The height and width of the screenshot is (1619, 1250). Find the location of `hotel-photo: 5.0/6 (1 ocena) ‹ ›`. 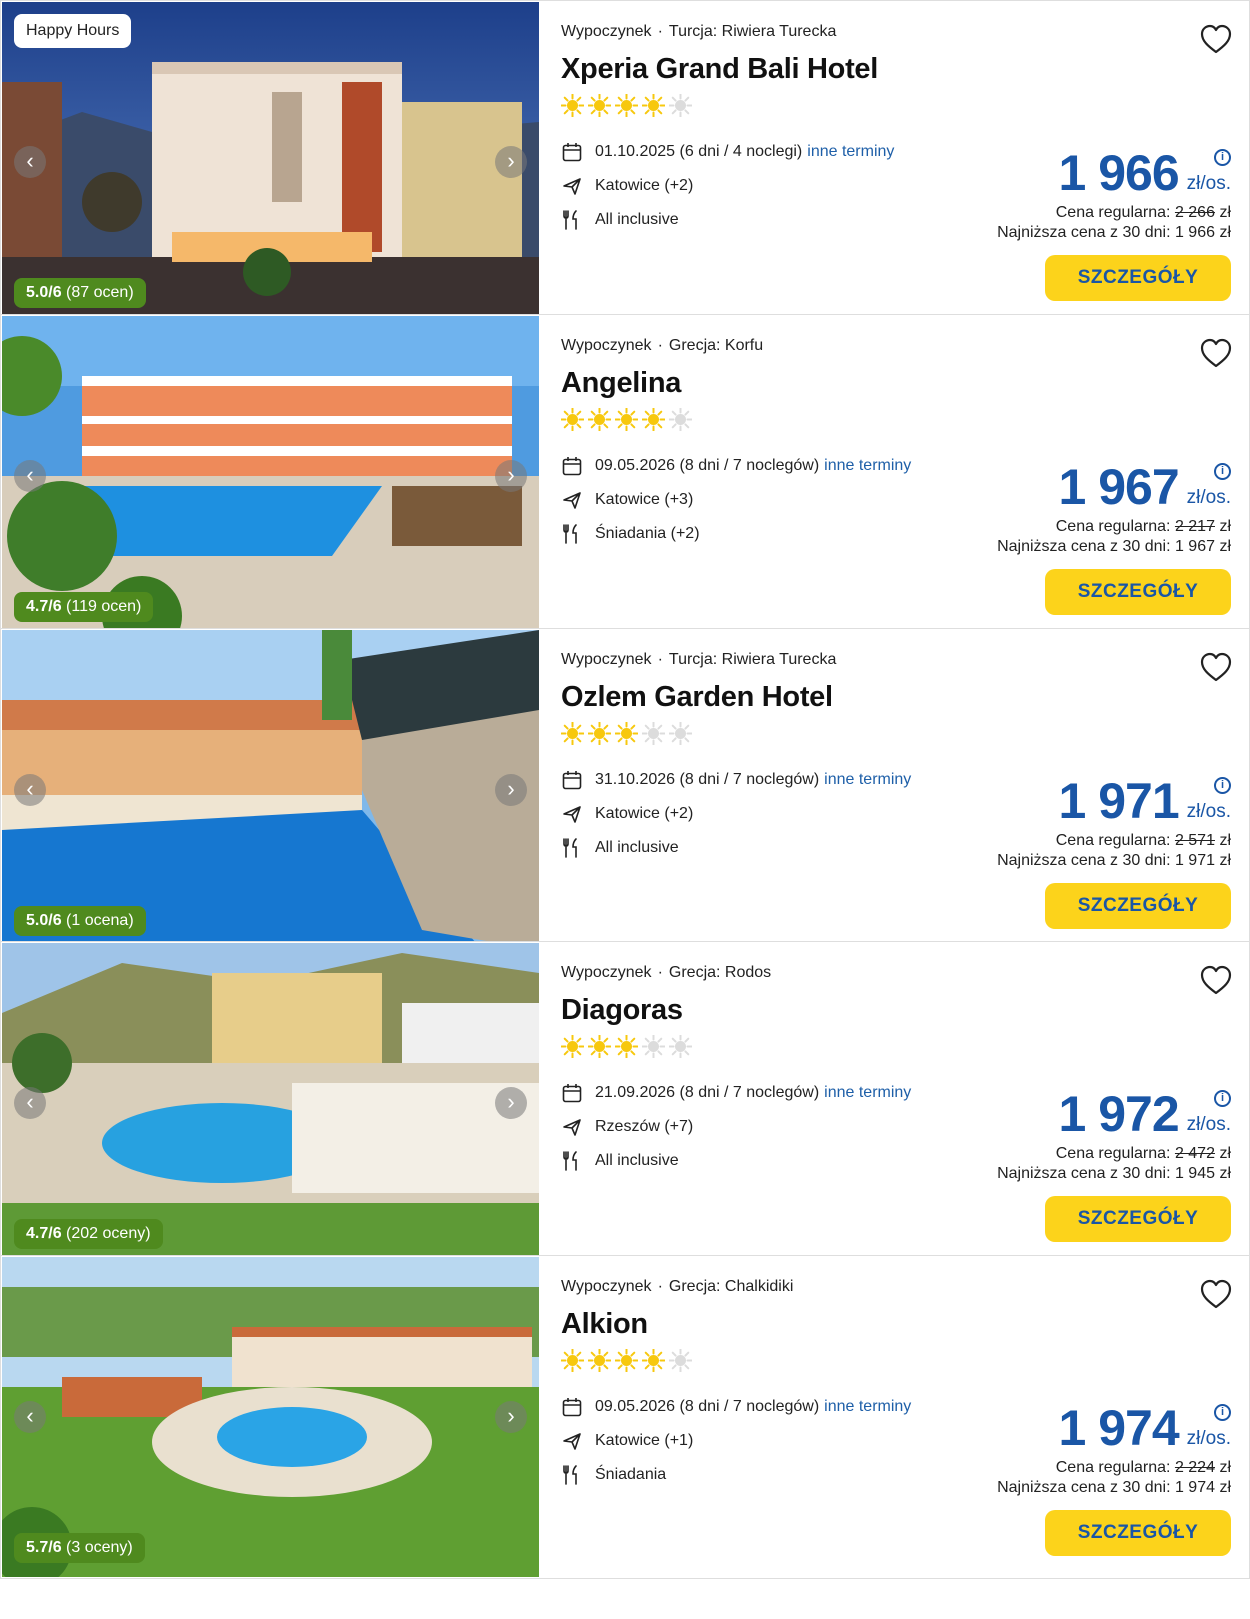

hotel-photo: 5.0/6 (1 ocena) ‹ › is located at coordinates (270, 789).